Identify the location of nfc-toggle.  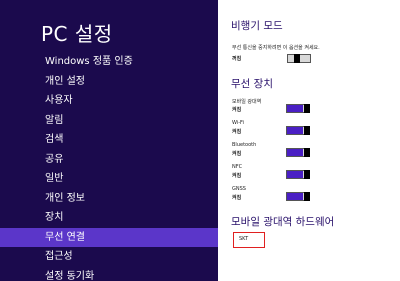
(298, 174).